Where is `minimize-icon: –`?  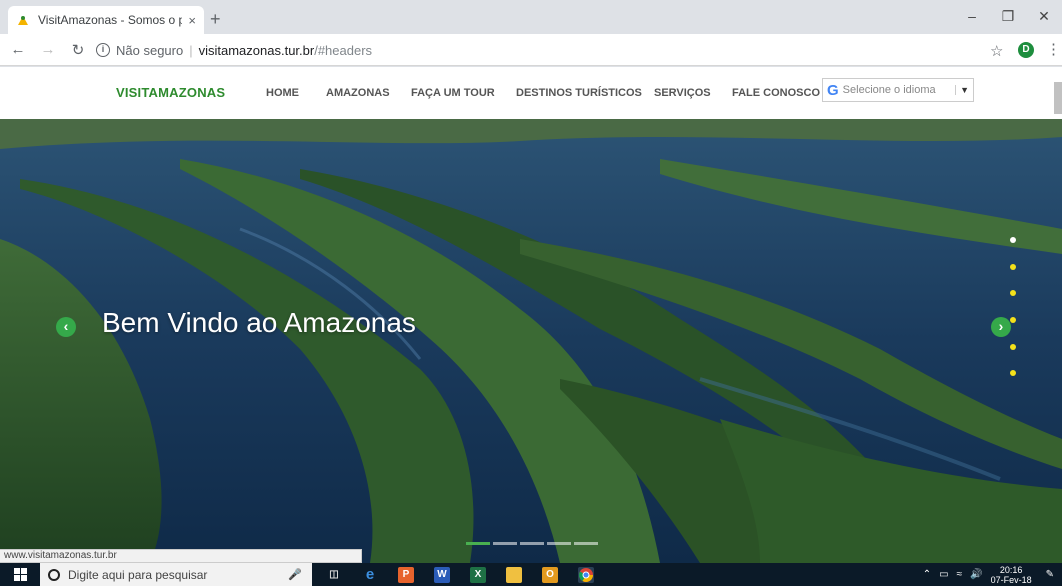 minimize-icon: – is located at coordinates (972, 17).